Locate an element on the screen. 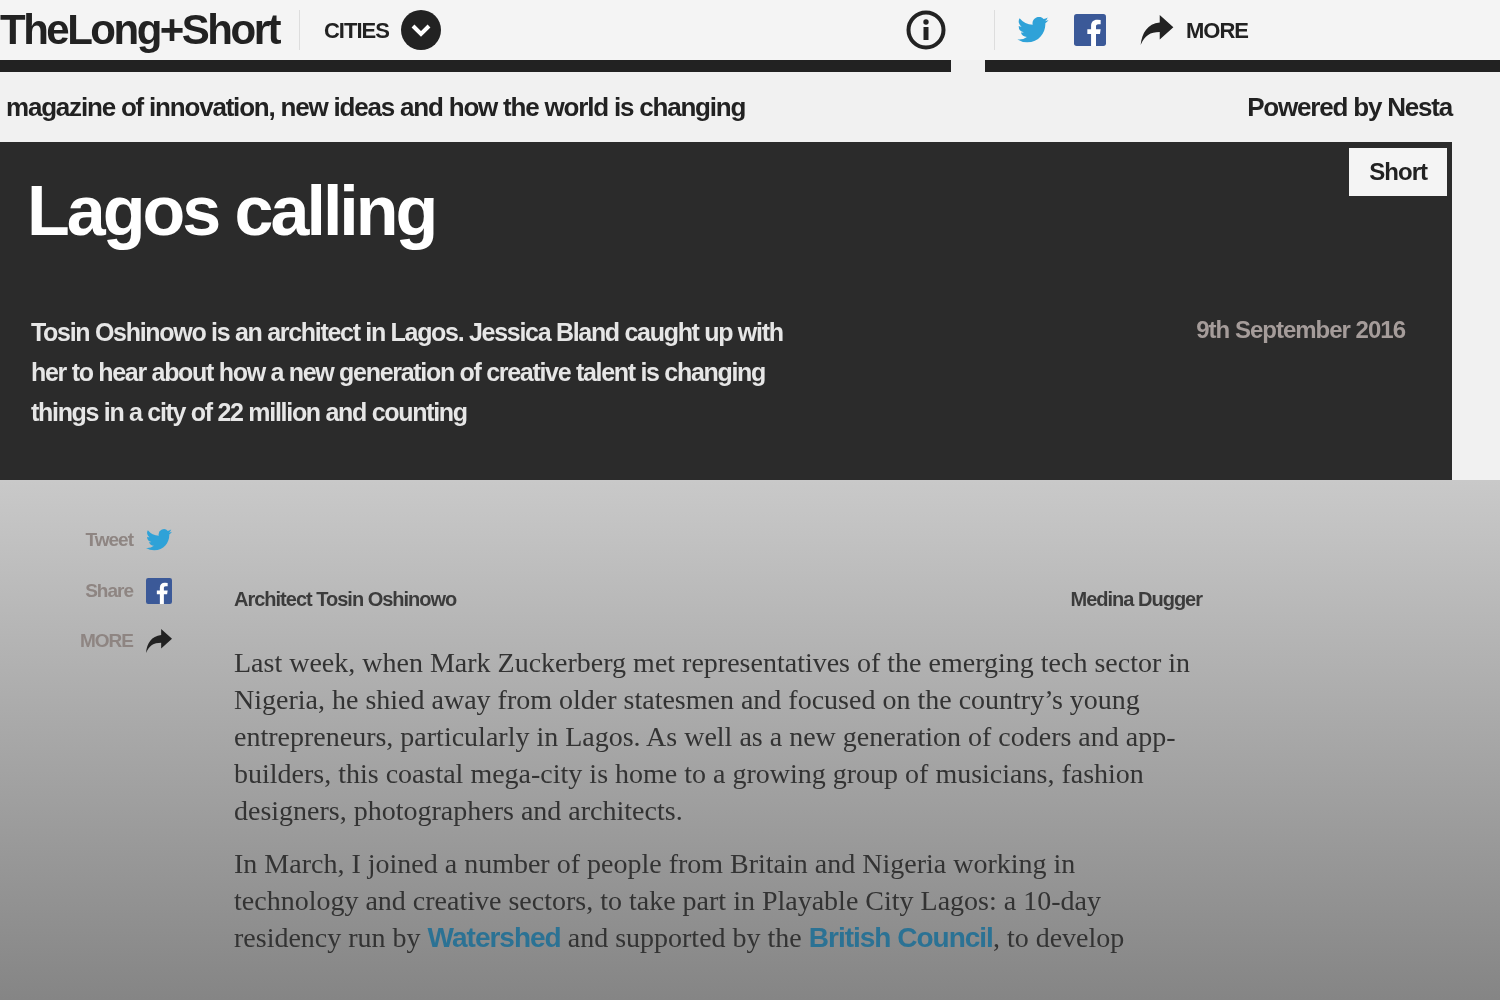 This screenshot has width=1500, height=1000. inline-link: Watershed is located at coordinates (494, 937).